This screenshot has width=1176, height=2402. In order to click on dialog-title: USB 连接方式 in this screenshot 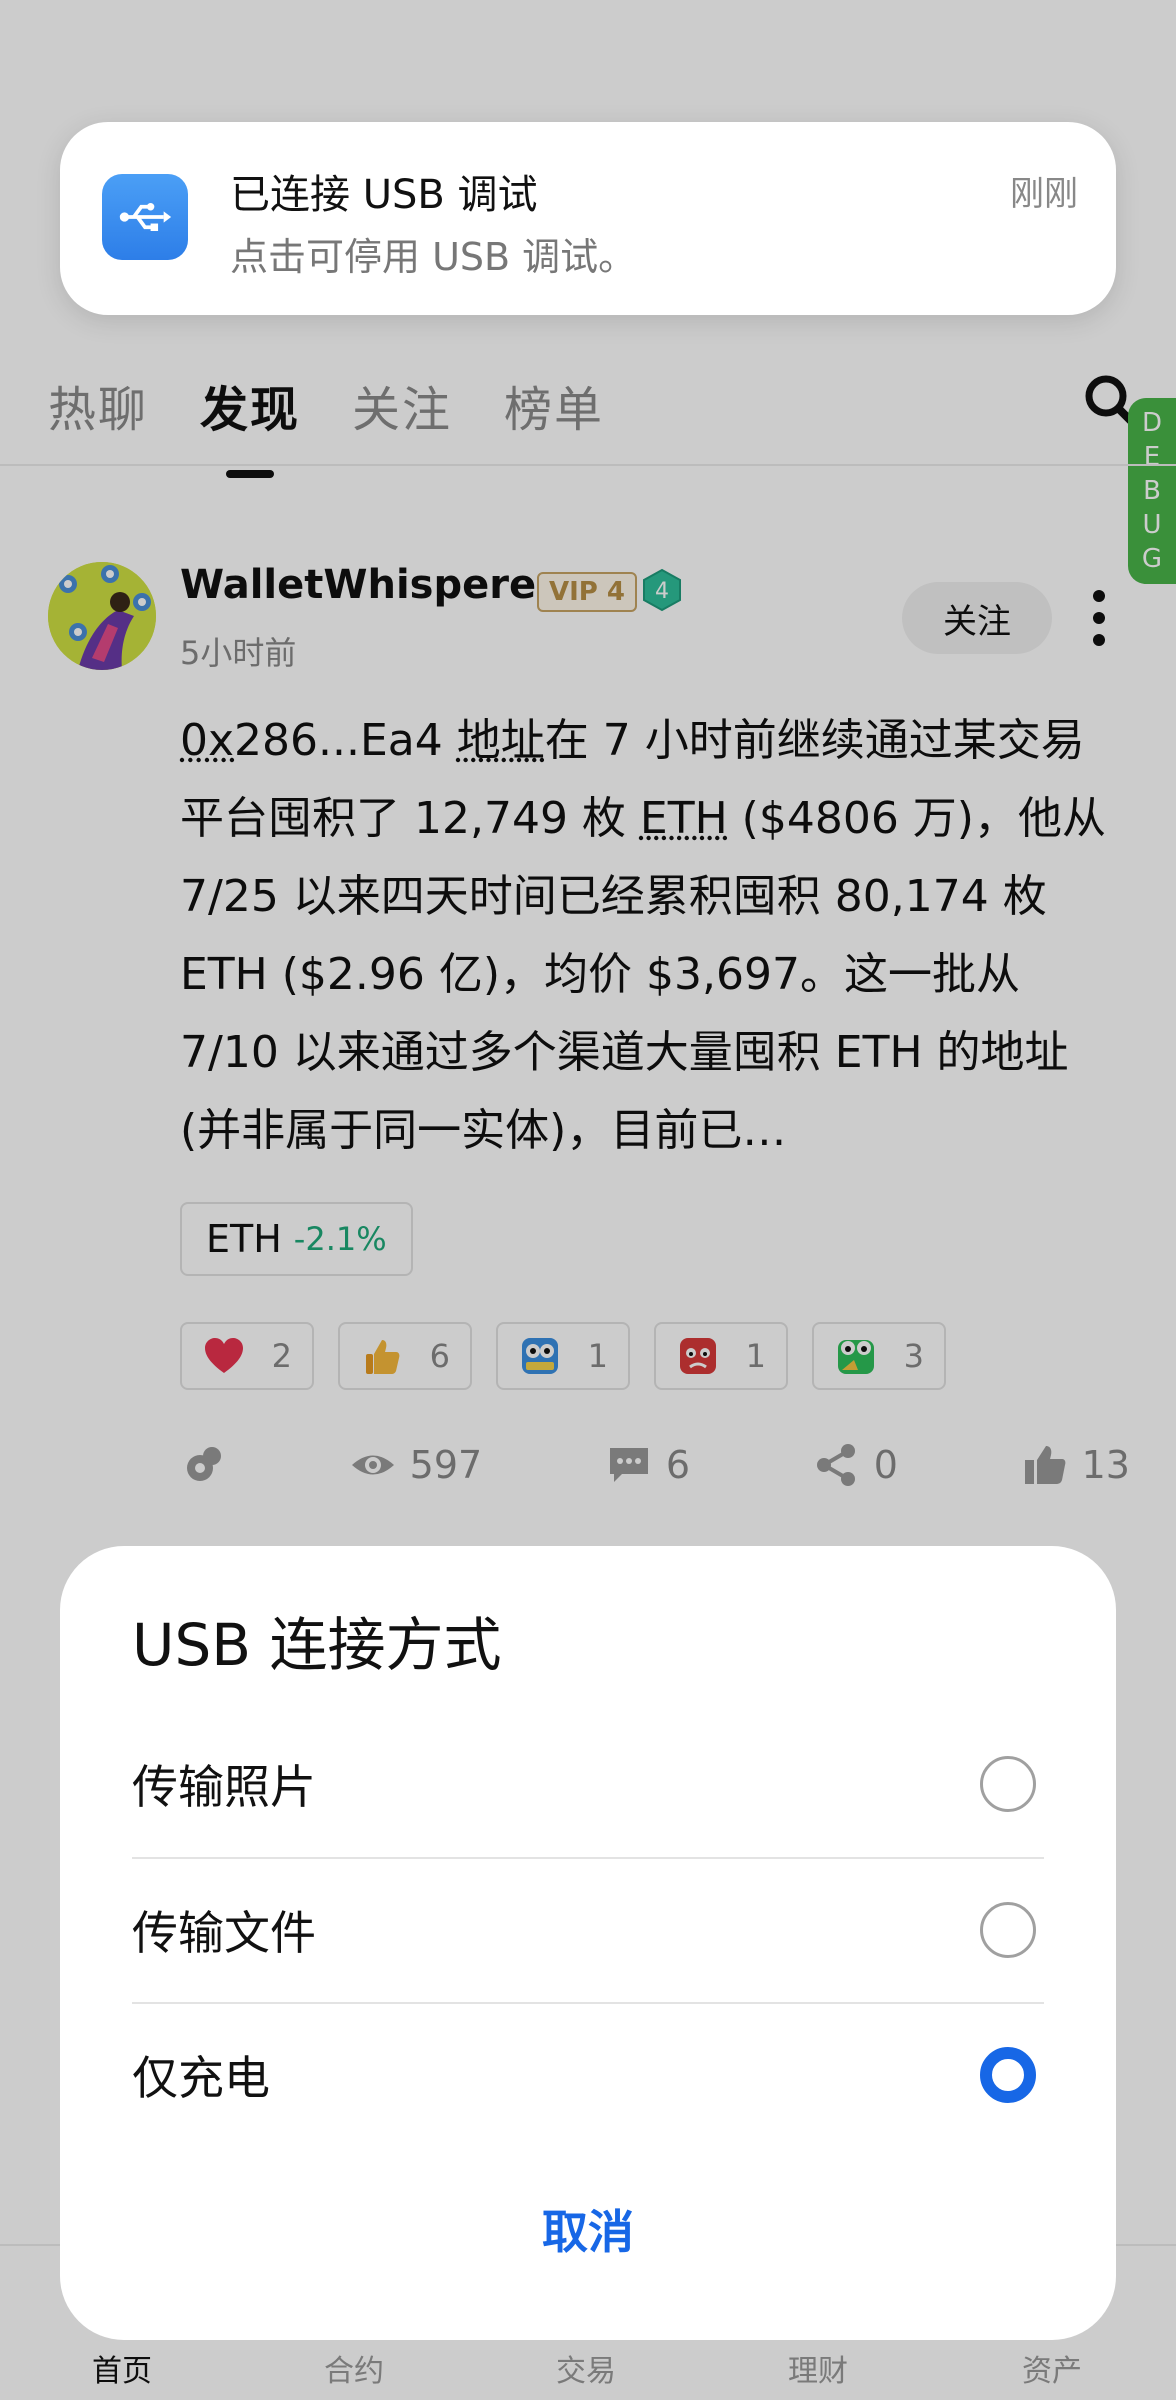, I will do `click(317, 1645)`.